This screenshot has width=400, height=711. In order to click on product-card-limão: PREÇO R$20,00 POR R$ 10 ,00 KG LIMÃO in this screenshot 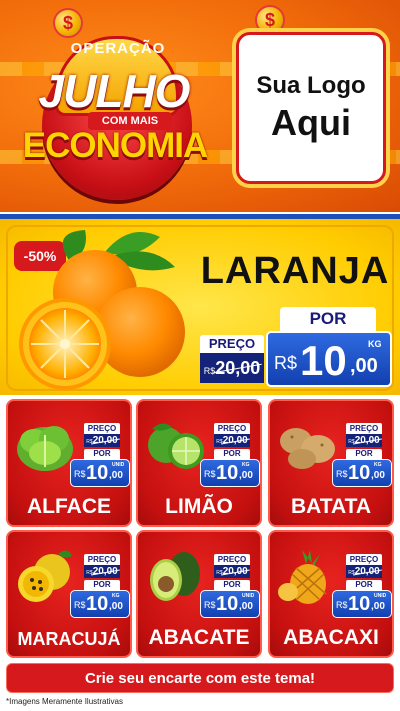, I will do `click(199, 463)`.